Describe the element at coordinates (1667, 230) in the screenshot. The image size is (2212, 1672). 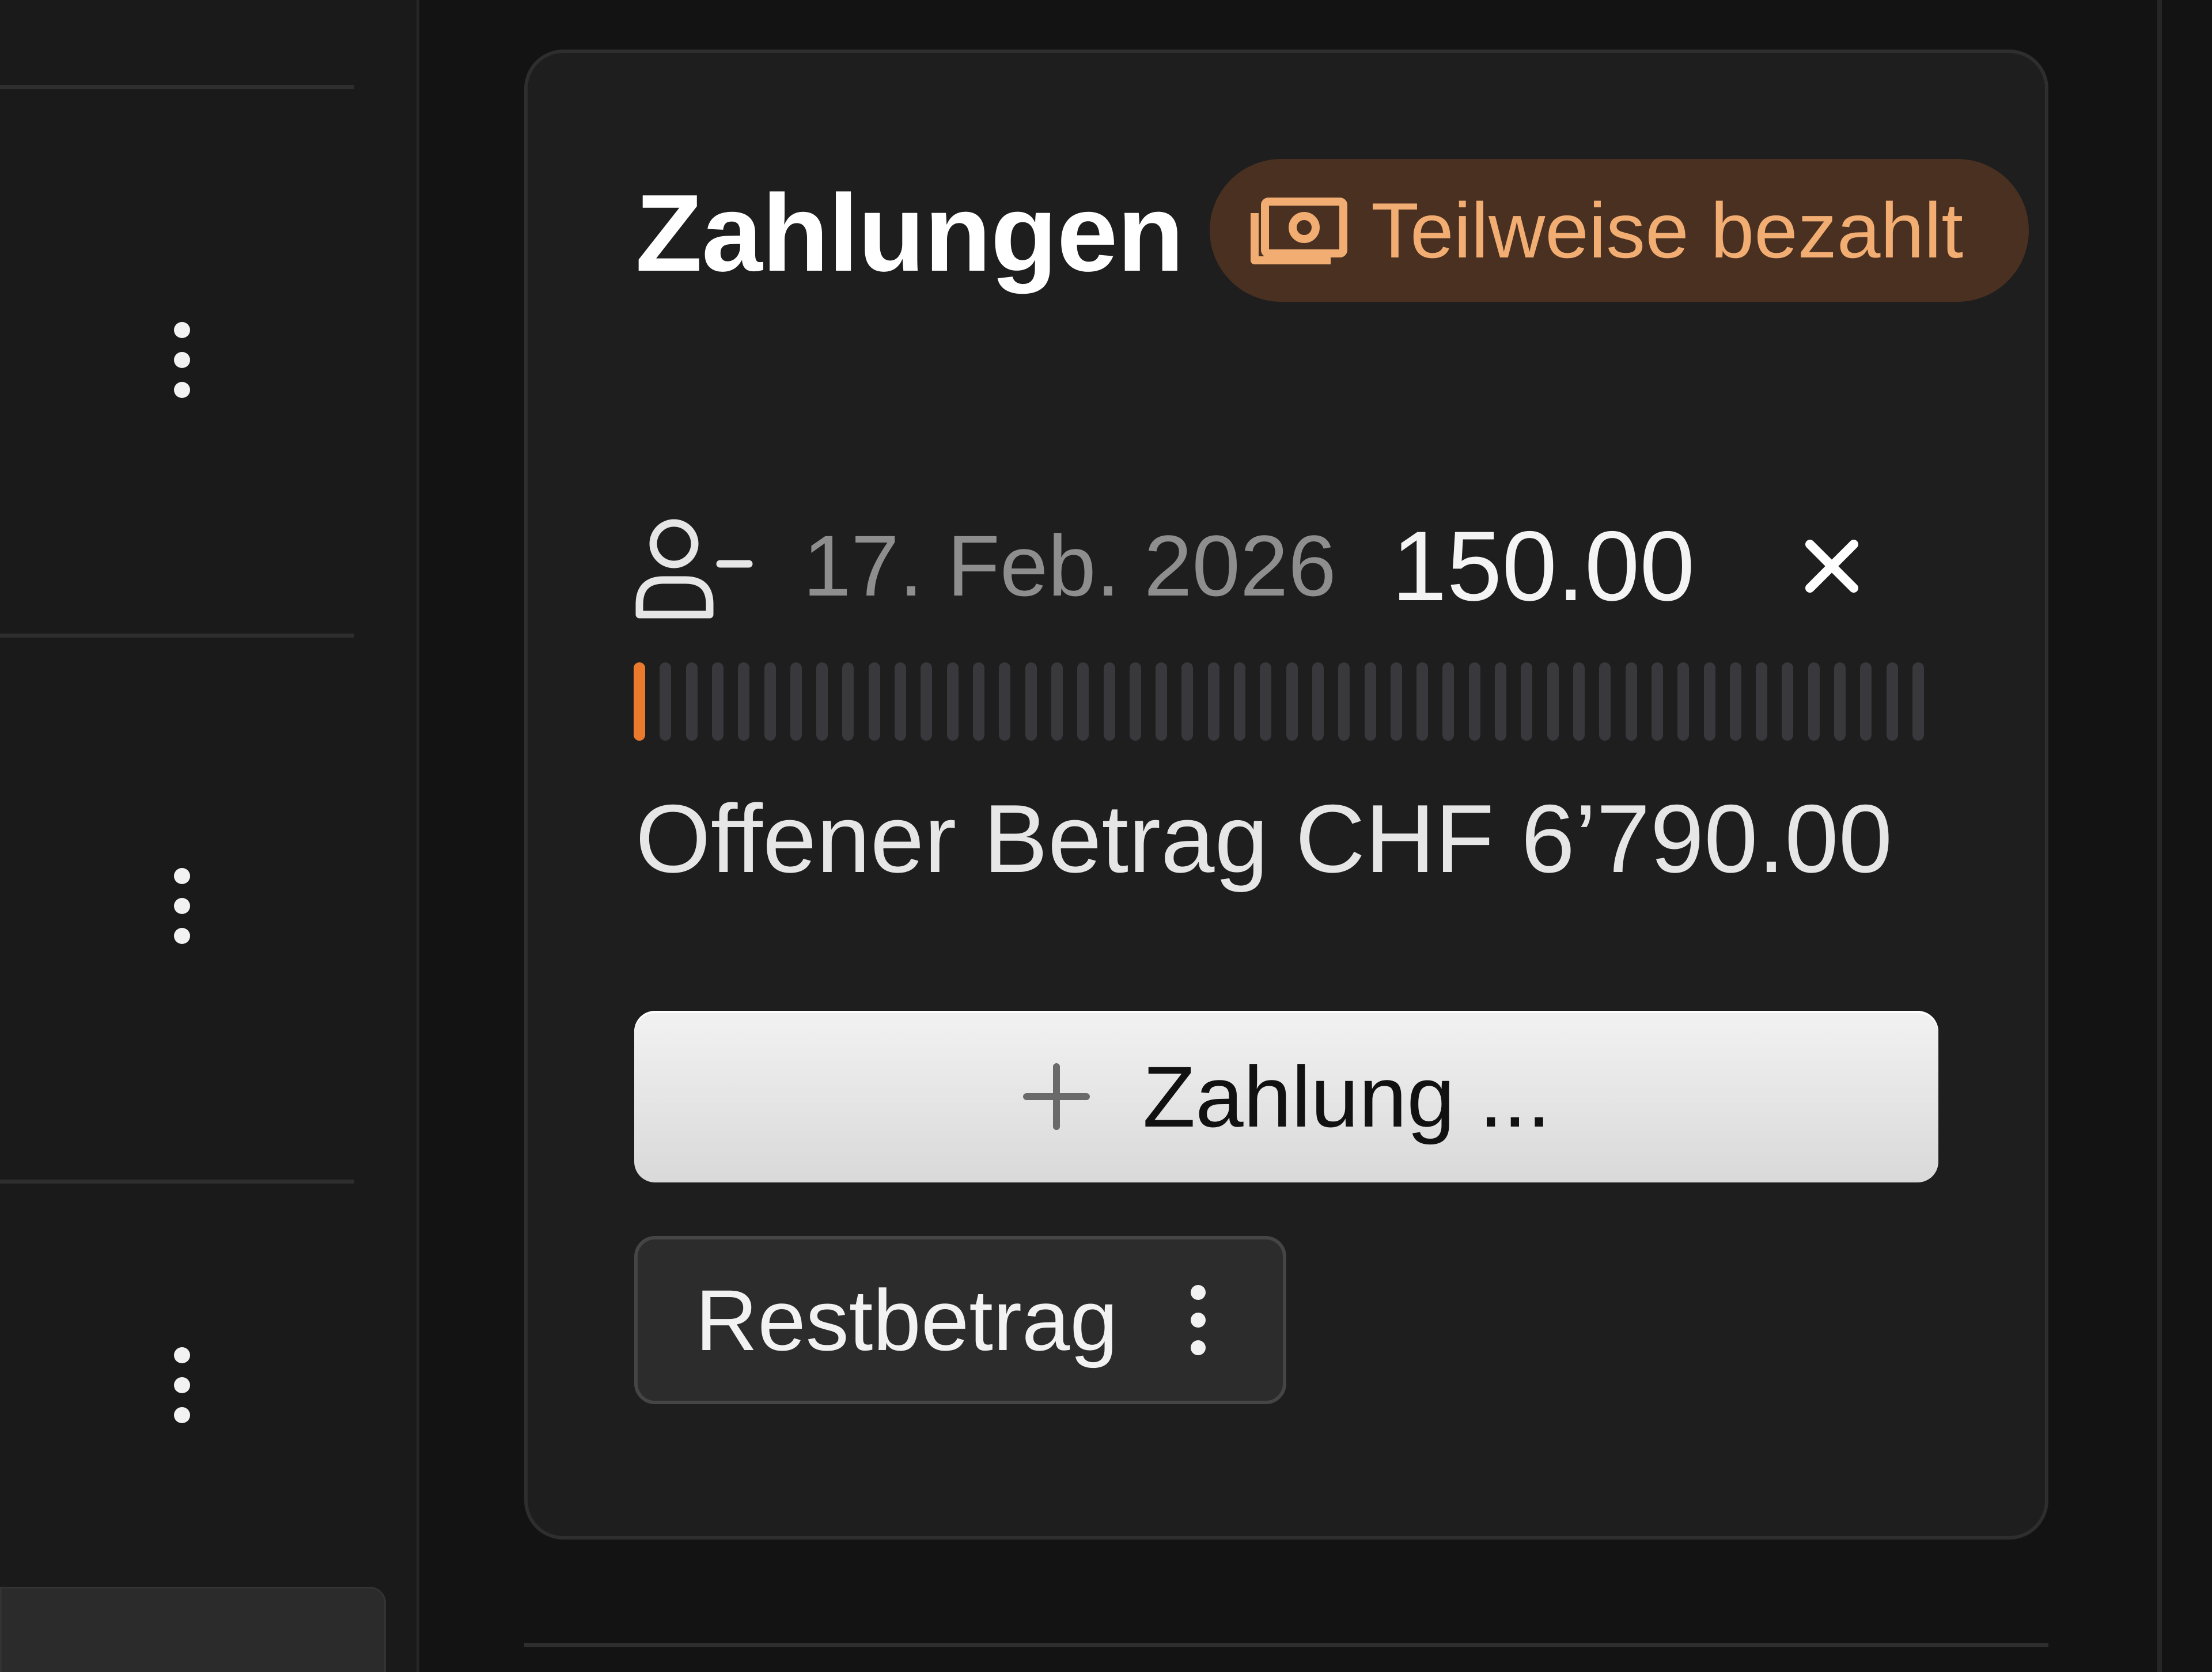
I see `payment-status-label: Teilweise bezahlt` at that location.